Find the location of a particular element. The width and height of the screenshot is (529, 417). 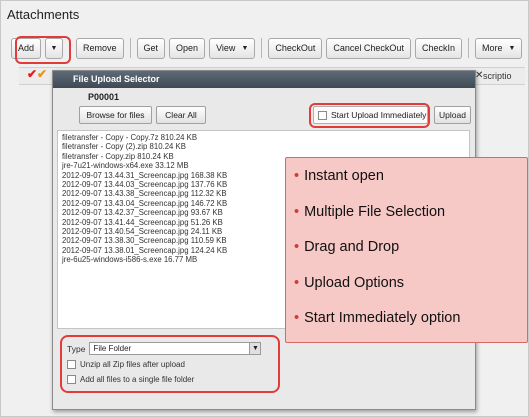

callout-text: Drag and Drop is located at coordinates (352, 247).